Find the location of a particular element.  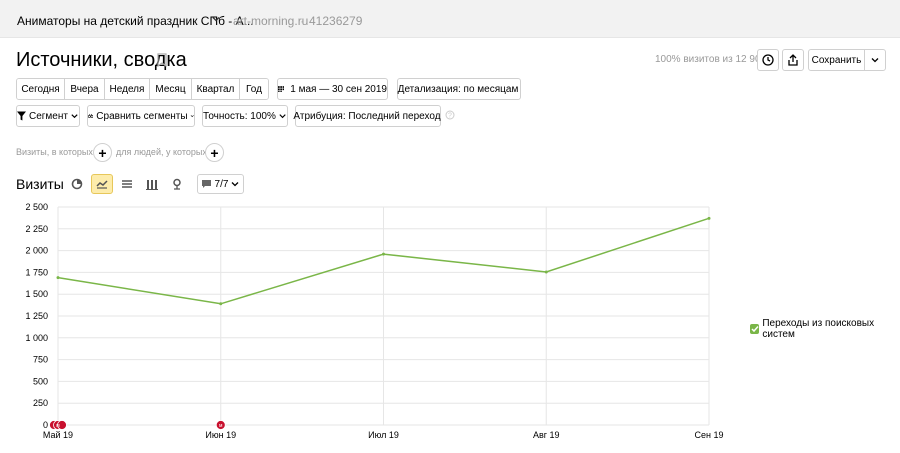

clock-icon is located at coordinates (768, 60).